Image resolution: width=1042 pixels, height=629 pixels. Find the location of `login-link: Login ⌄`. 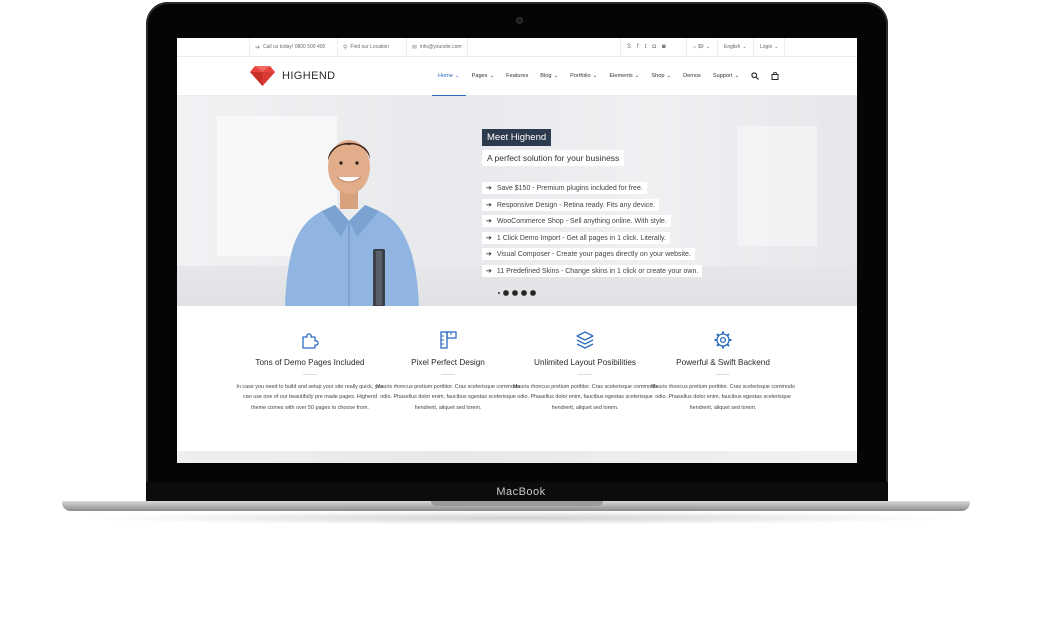

login-link: Login ⌄ is located at coordinates (769, 47).